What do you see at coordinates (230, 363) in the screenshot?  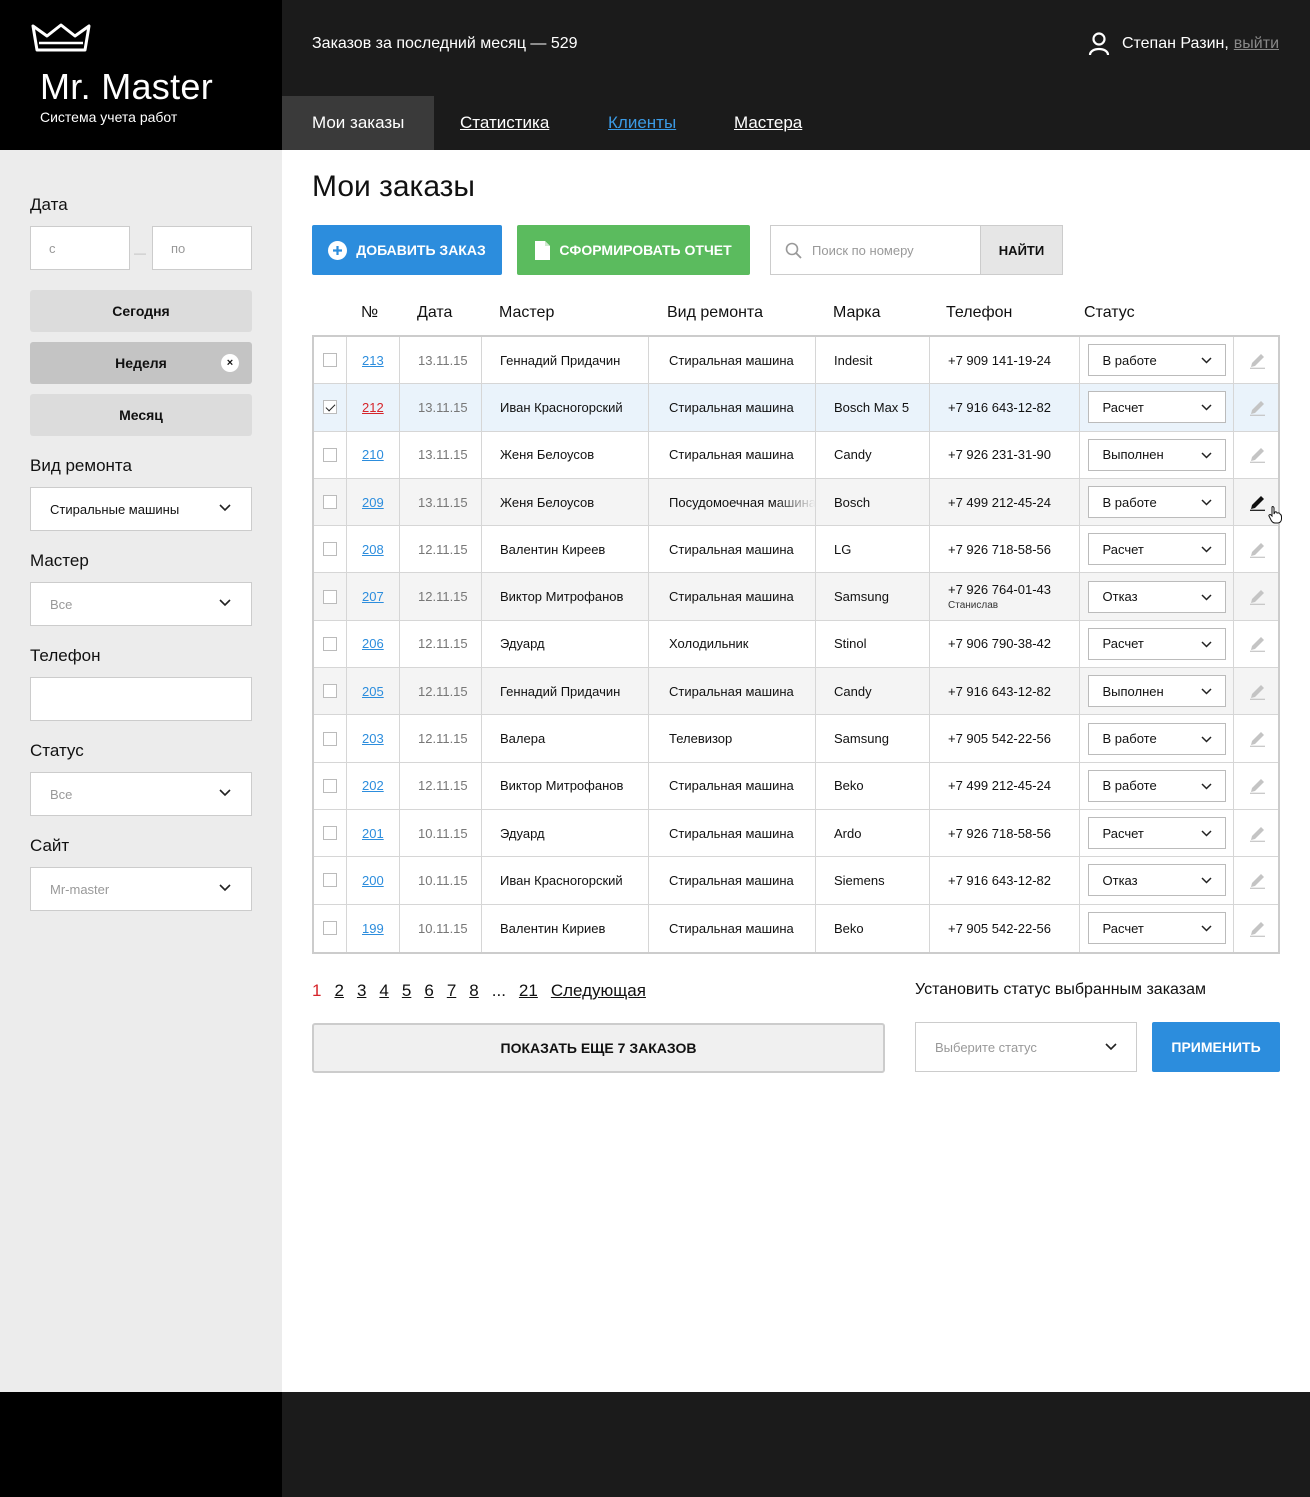 I see `clear-period-icon: ×` at bounding box center [230, 363].